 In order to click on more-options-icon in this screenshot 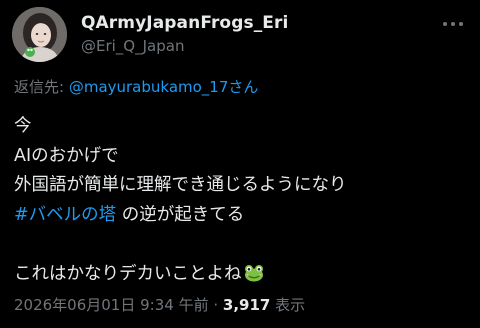, I will do `click(453, 24)`.